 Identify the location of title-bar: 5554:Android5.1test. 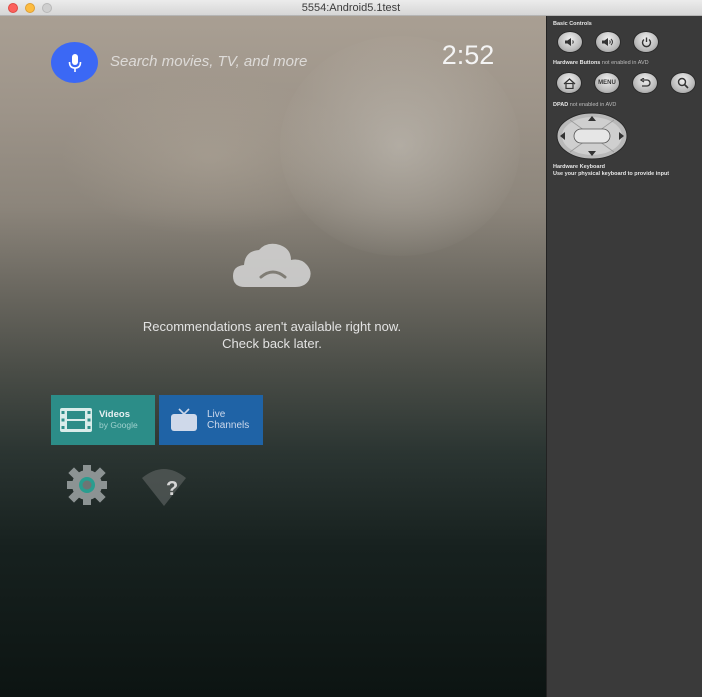
(351, 8).